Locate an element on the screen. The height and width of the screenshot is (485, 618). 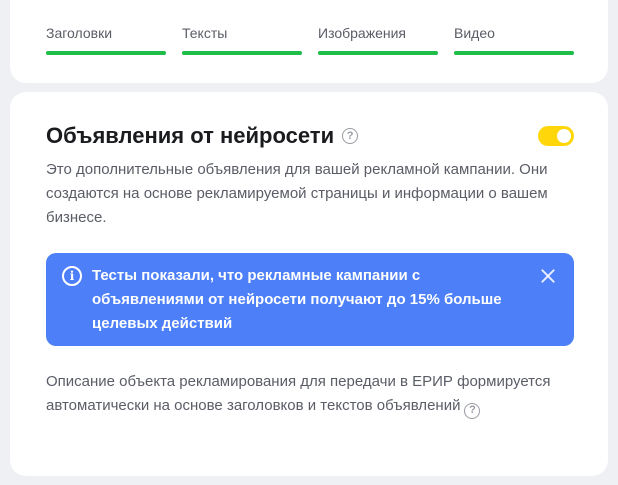
quality-label-images: Изображения is located at coordinates (362, 33).